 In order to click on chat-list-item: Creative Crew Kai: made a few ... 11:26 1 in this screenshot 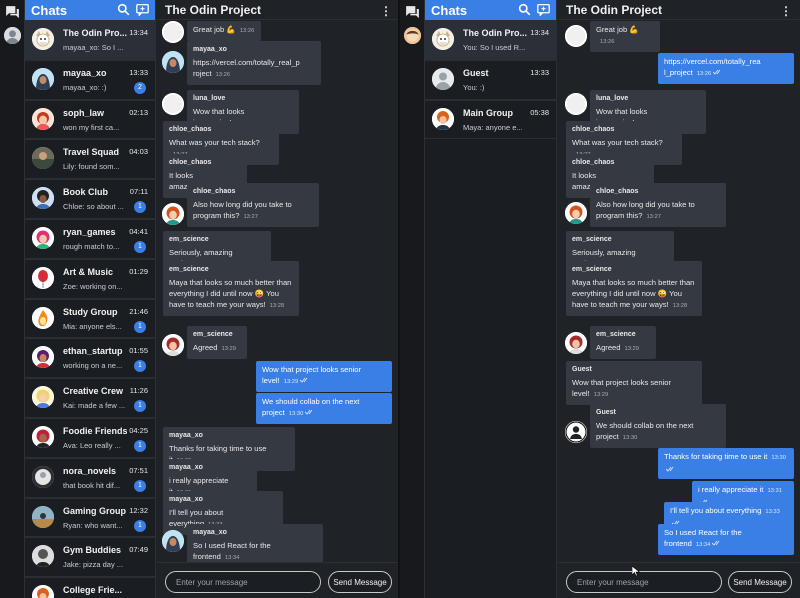, I will do `click(90, 398)`.